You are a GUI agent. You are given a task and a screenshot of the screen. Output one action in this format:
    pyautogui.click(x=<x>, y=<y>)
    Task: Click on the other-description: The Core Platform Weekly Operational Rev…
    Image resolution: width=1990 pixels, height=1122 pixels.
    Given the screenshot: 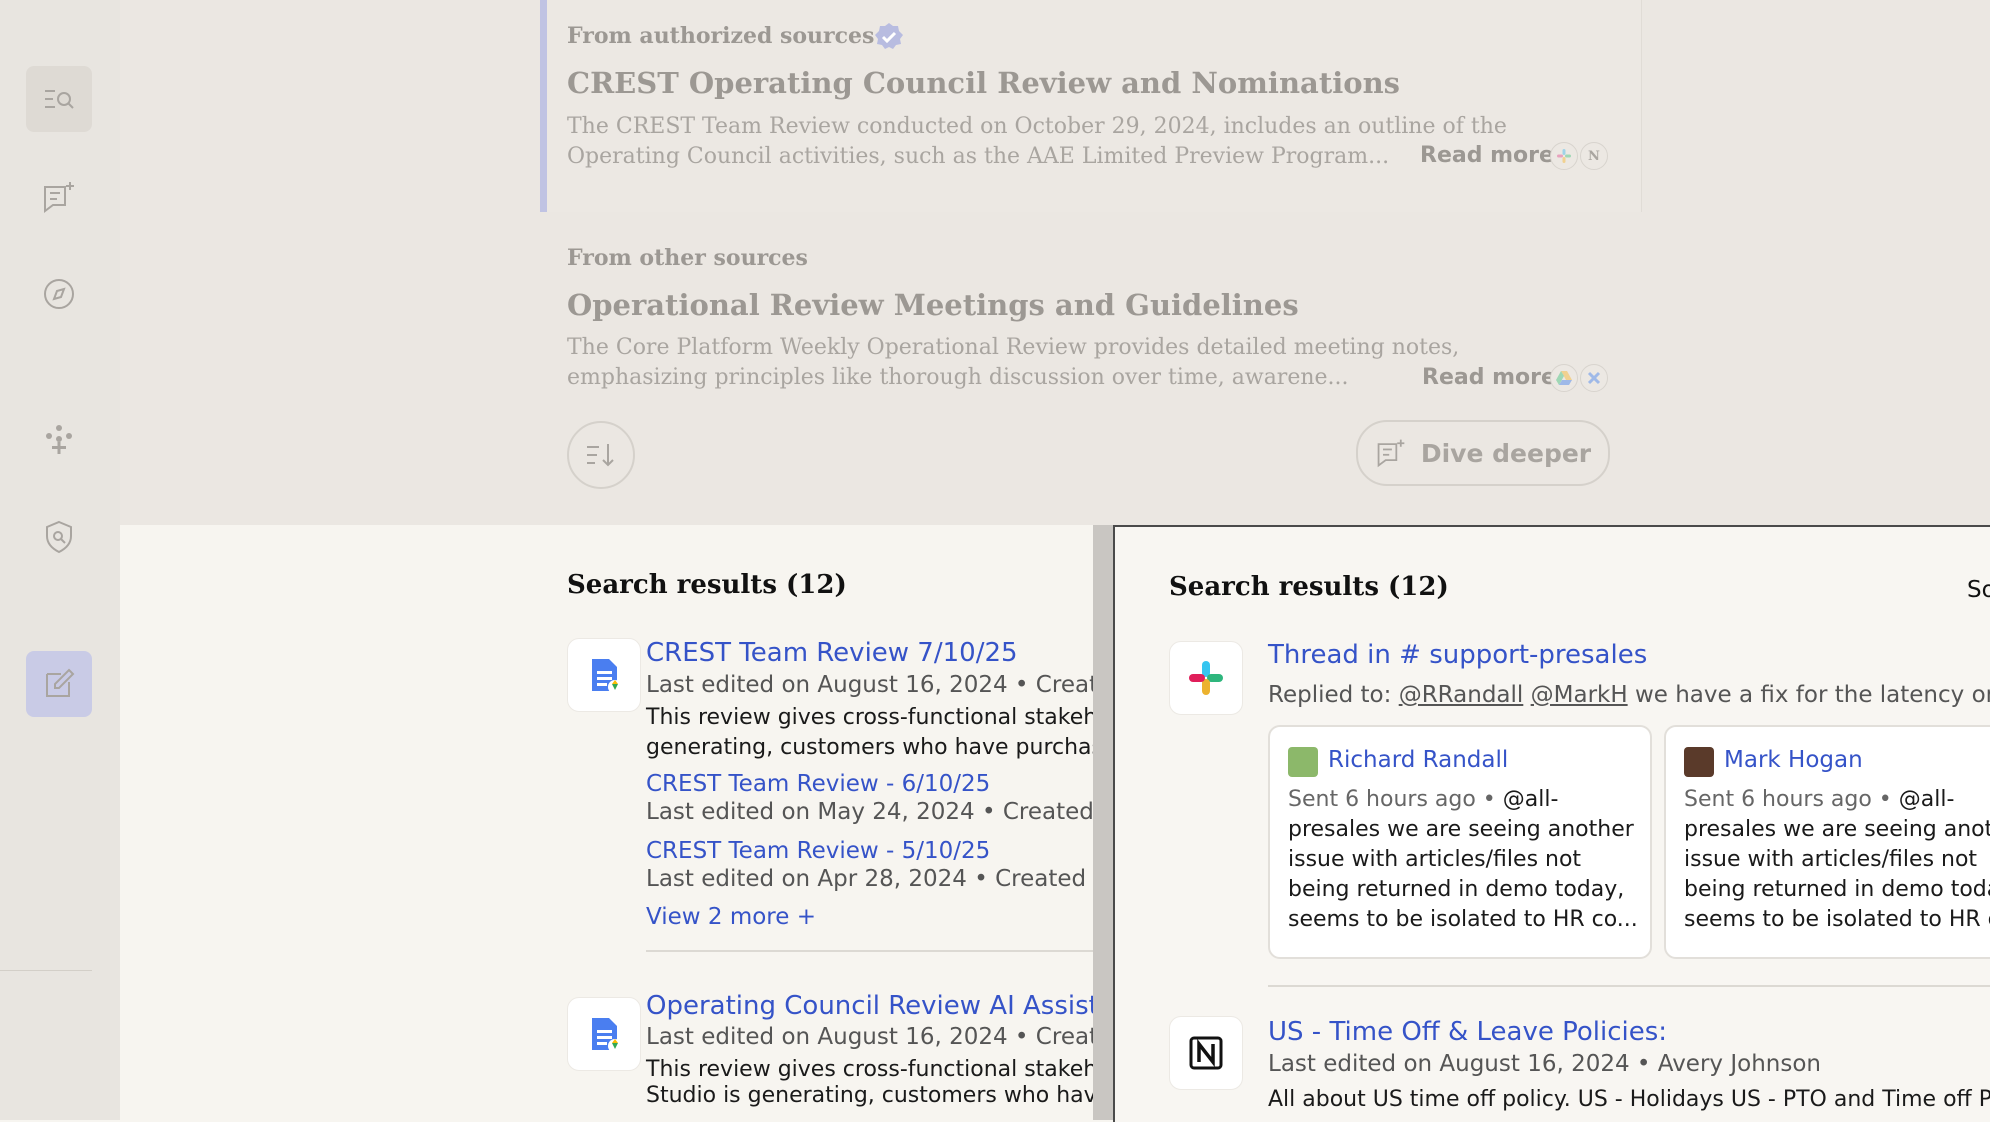 What is the action you would take?
    pyautogui.click(x=1013, y=362)
    